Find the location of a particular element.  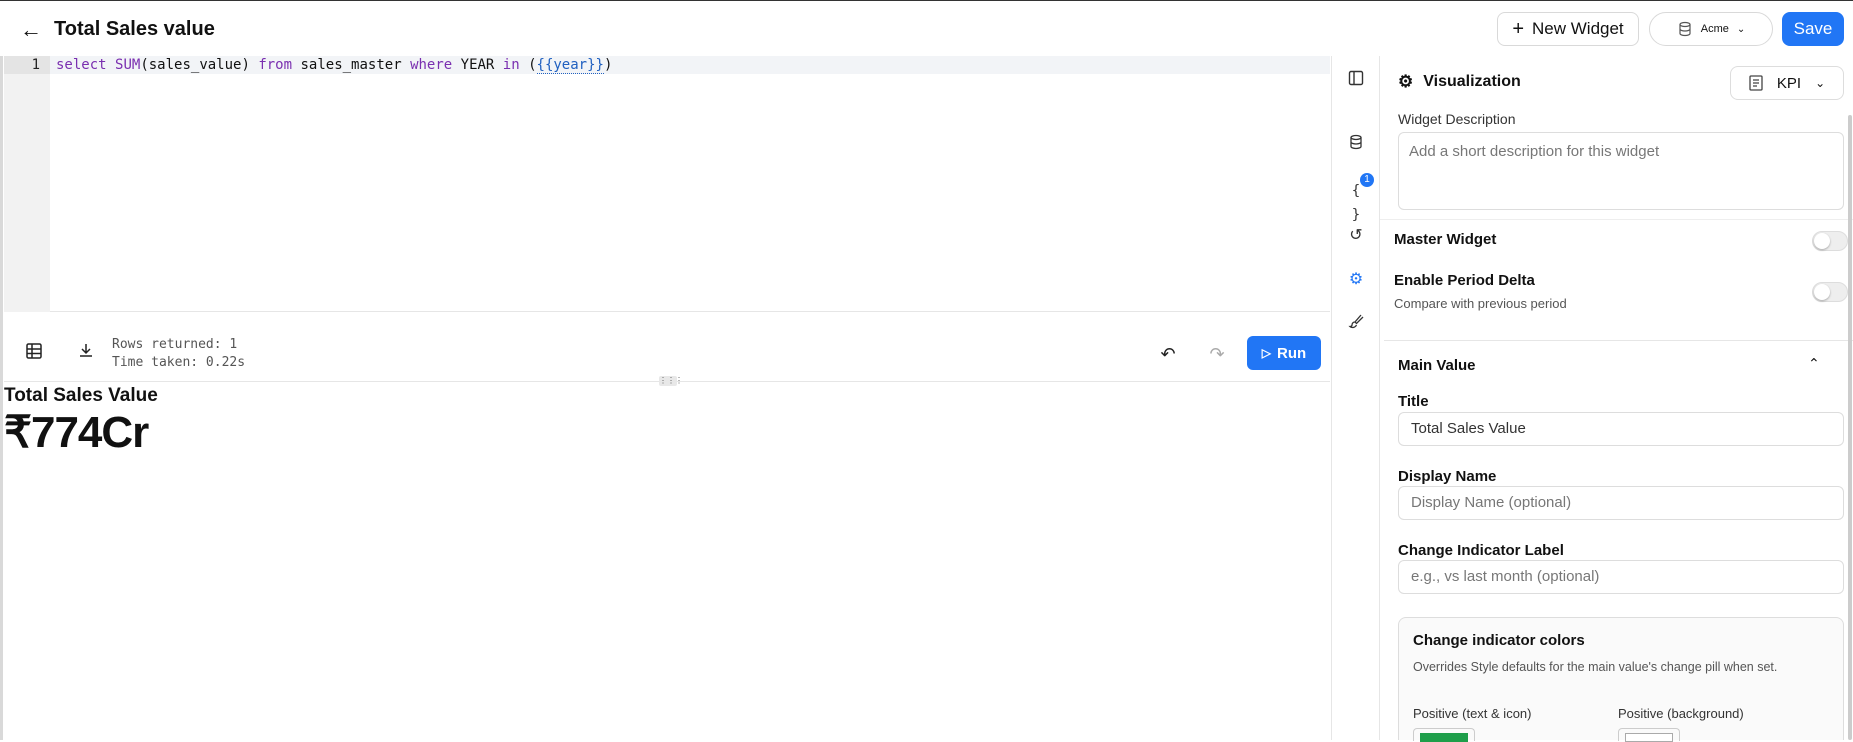

paren-open: ( is located at coordinates (528, 65).